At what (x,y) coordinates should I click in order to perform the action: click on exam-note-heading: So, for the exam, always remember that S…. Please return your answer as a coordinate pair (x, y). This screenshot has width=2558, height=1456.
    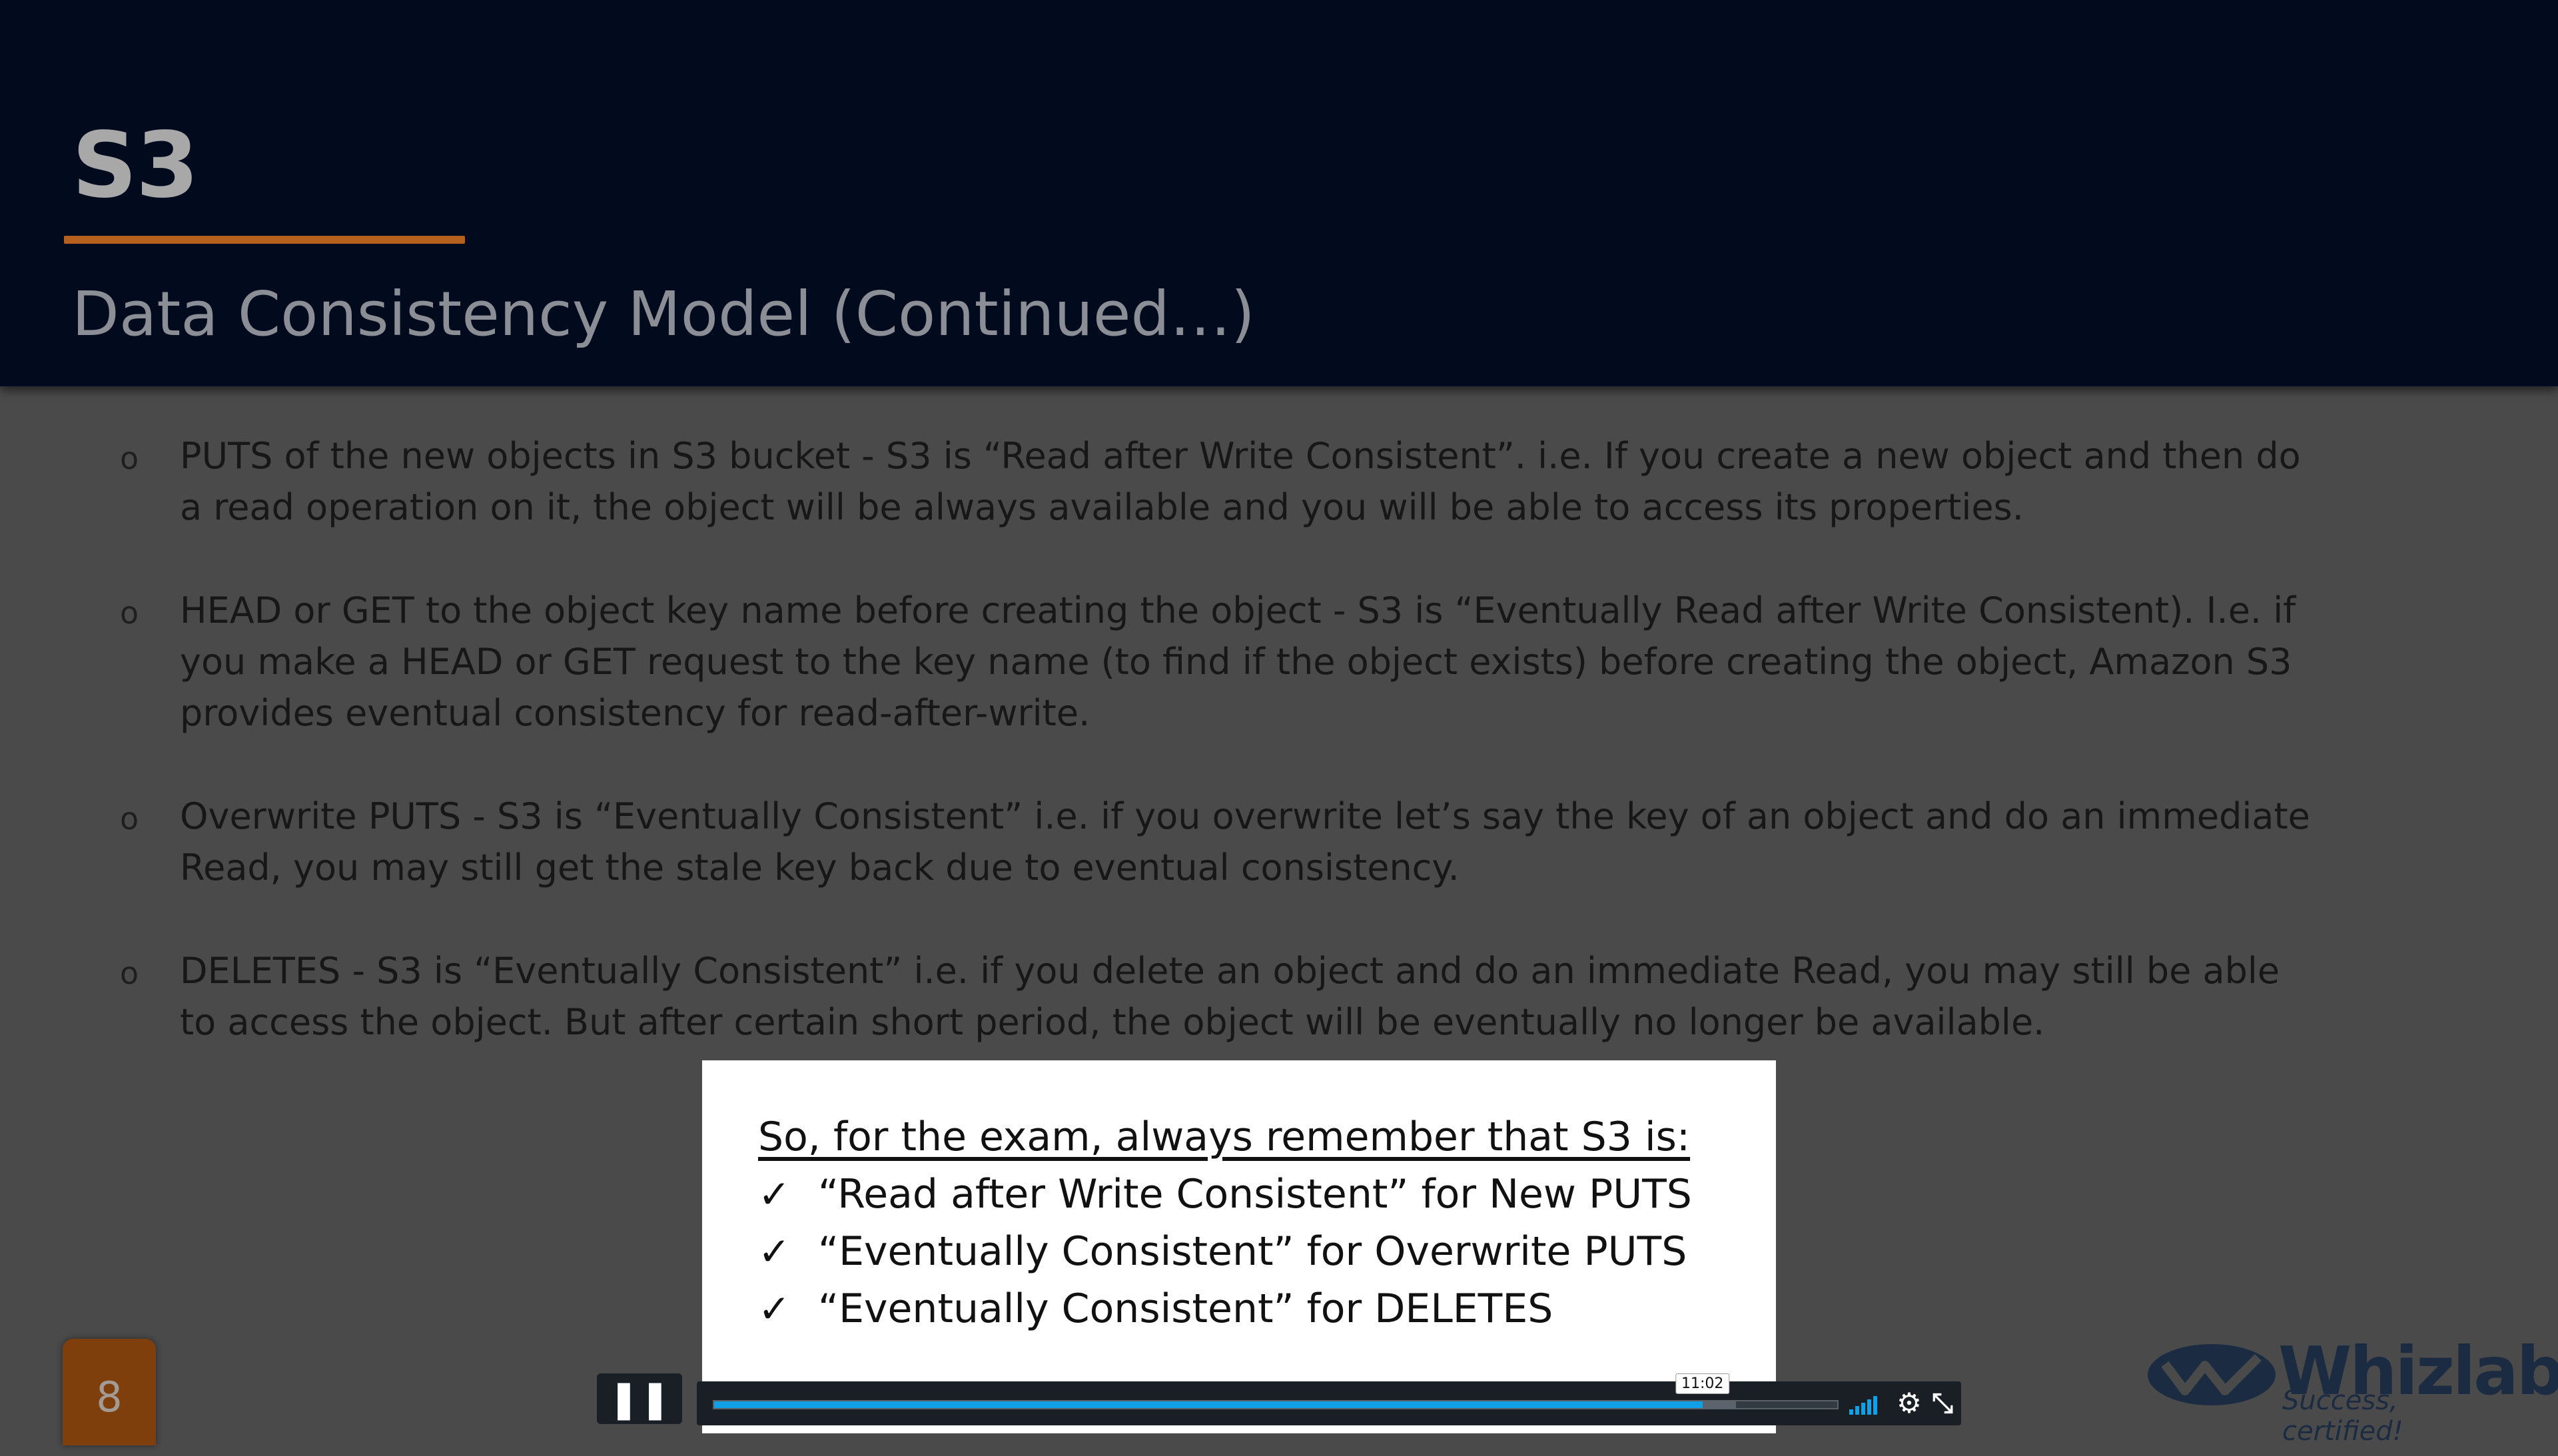
    Looking at the image, I should click on (1224, 1137).